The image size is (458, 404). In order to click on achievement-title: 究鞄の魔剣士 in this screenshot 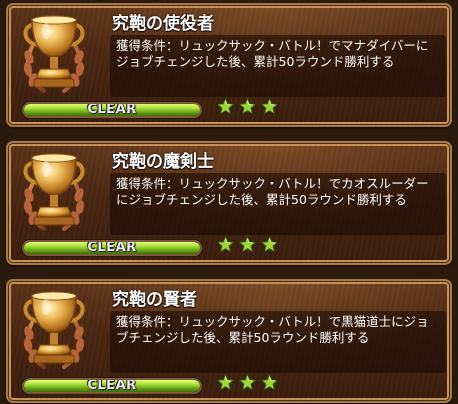, I will do `click(163, 162)`.